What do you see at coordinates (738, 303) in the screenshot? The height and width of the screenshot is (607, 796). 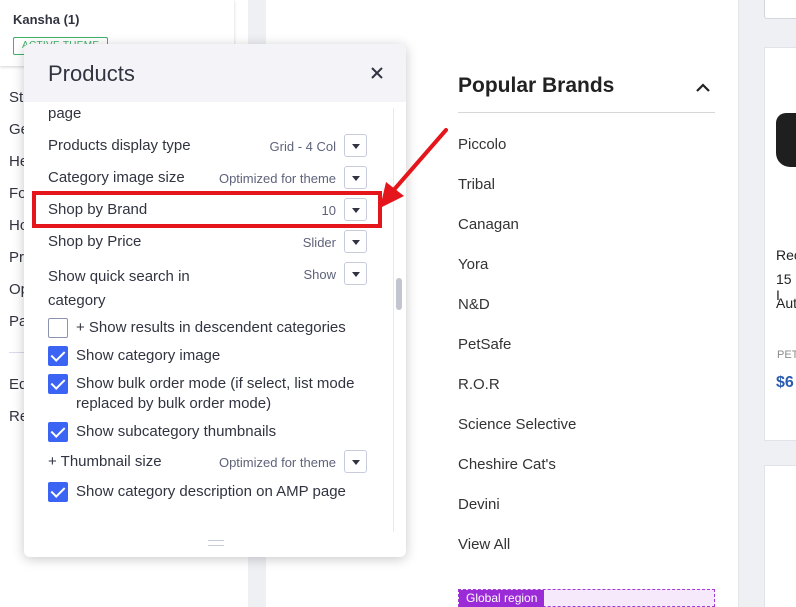 I see `column-divider` at bounding box center [738, 303].